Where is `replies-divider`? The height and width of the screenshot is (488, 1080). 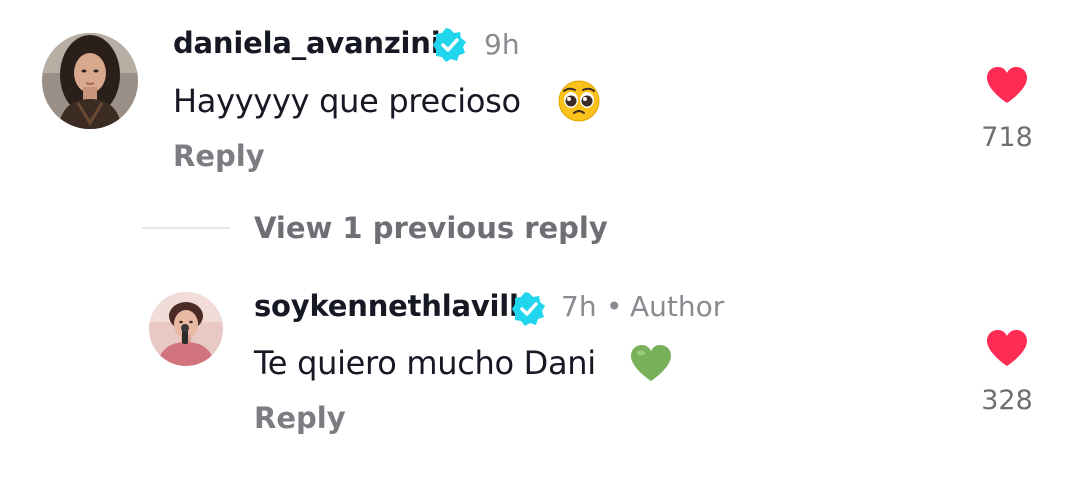 replies-divider is located at coordinates (186, 228).